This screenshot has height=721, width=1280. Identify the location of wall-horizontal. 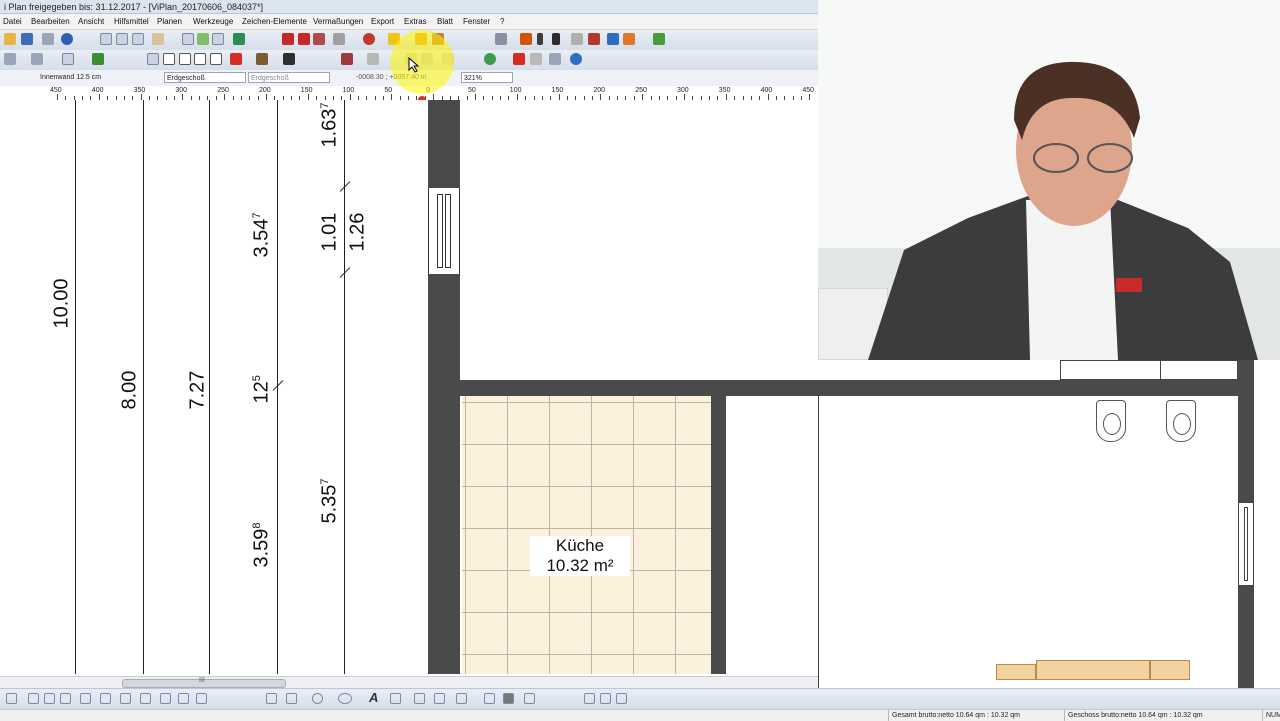
(639, 388).